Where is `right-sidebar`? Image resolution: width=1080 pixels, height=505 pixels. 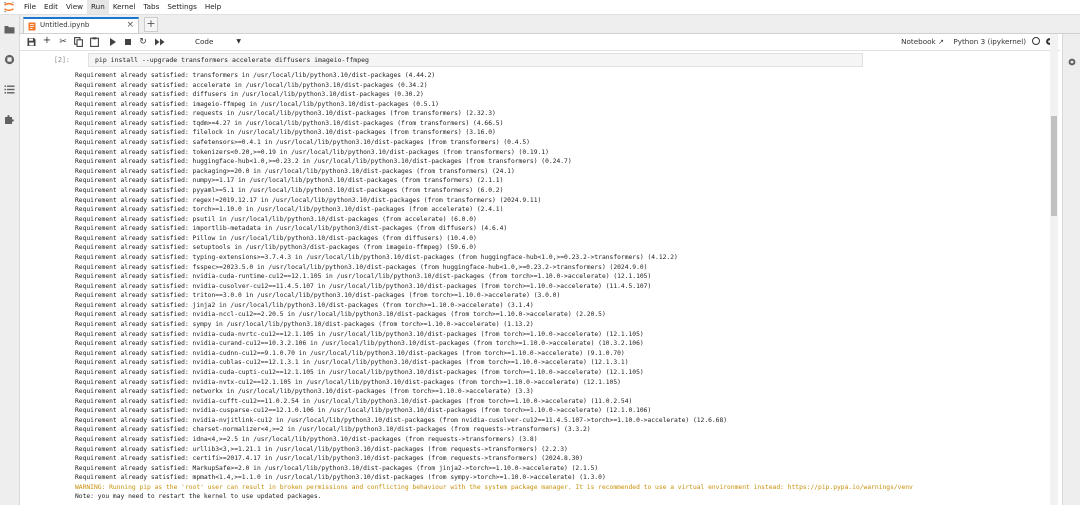
right-sidebar is located at coordinates (1071, 269).